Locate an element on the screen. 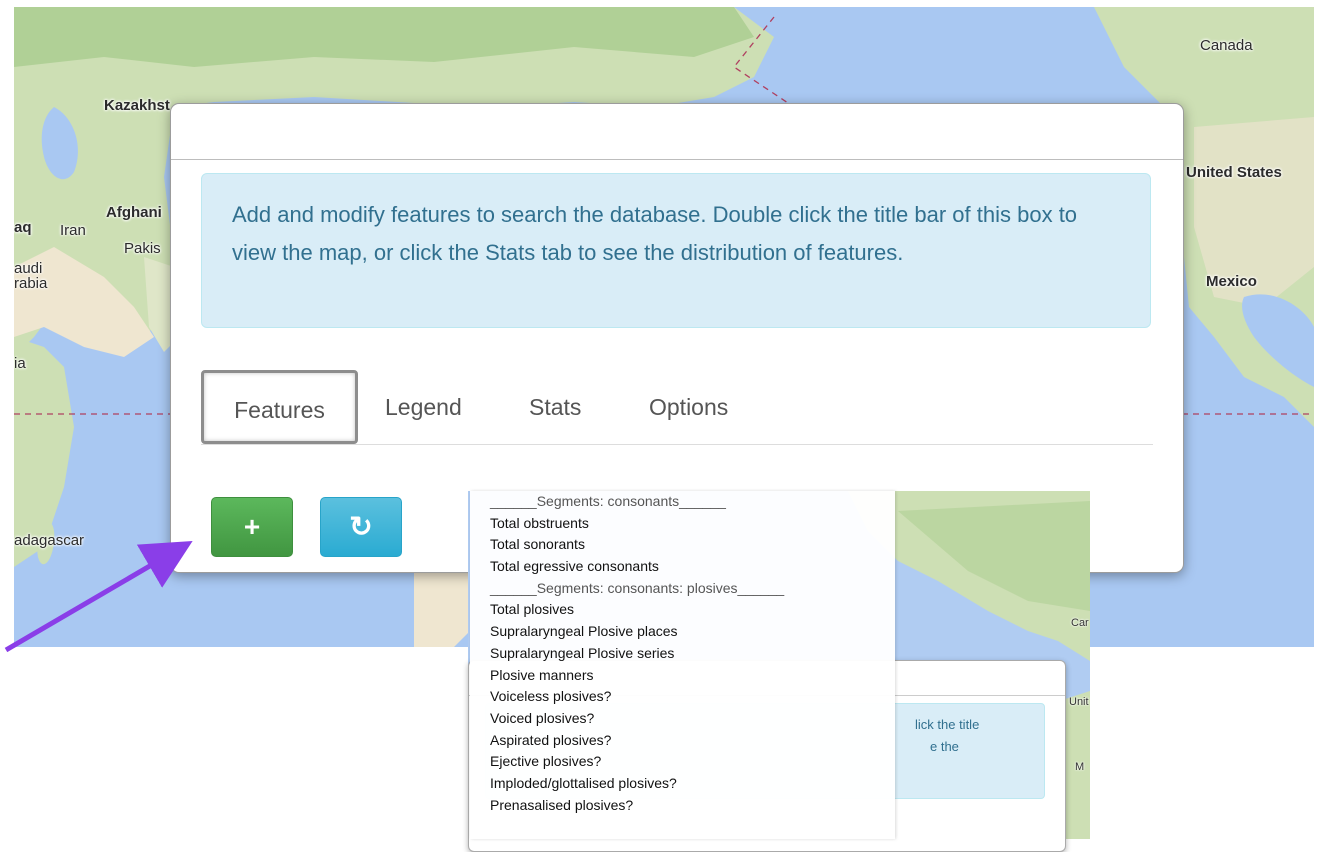  map-label-afghanistan: Afghani is located at coordinates (134, 212).